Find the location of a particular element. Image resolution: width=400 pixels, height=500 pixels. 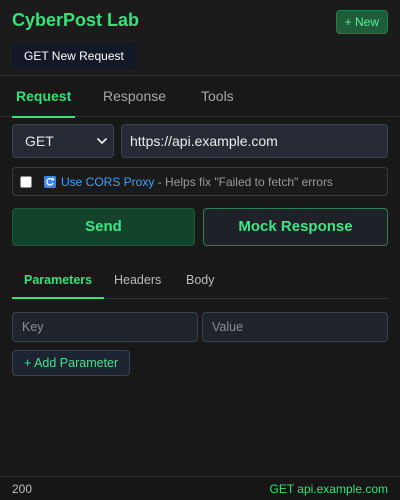

refresh-icon is located at coordinates (50, 182).